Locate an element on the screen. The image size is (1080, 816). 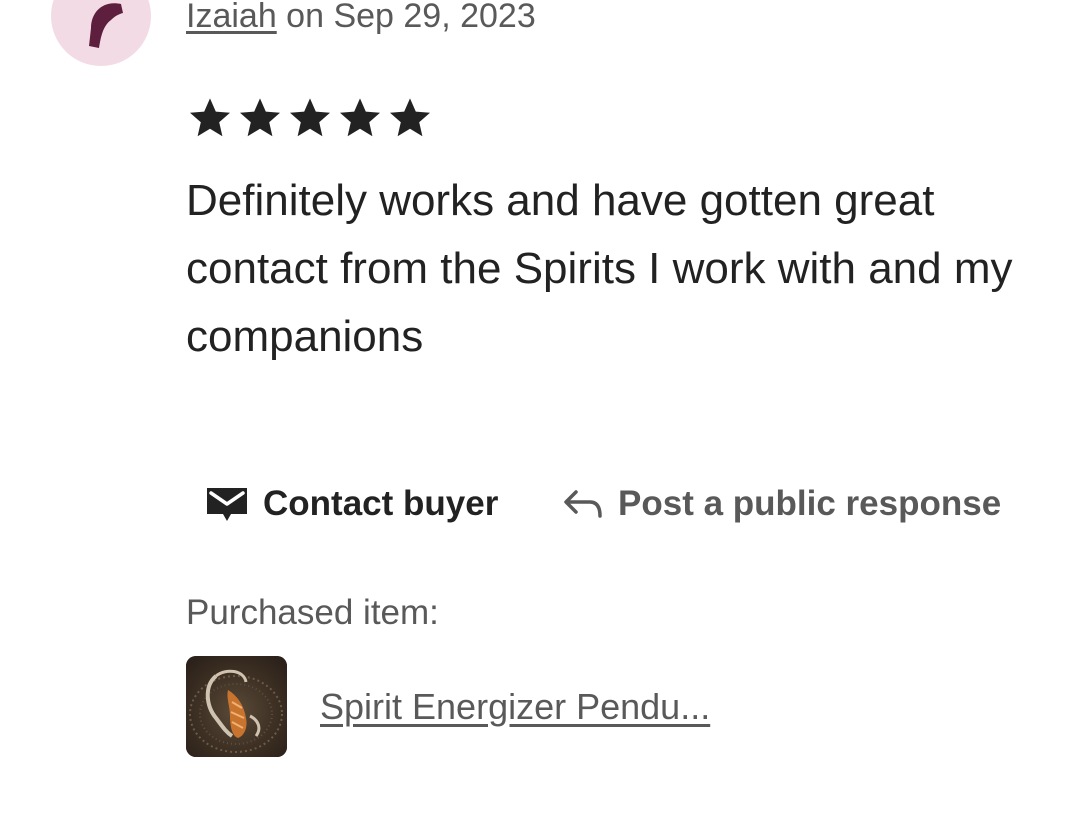
purchased-item-thumbnail is located at coordinates (236, 706).